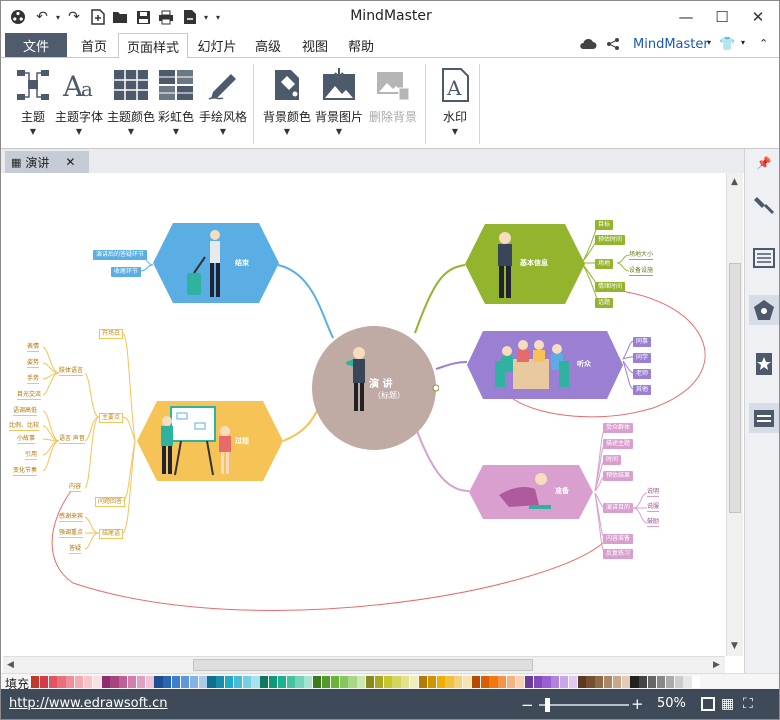  What do you see at coordinates (764, 163) in the screenshot?
I see `pin-icon: 📌` at bounding box center [764, 163].